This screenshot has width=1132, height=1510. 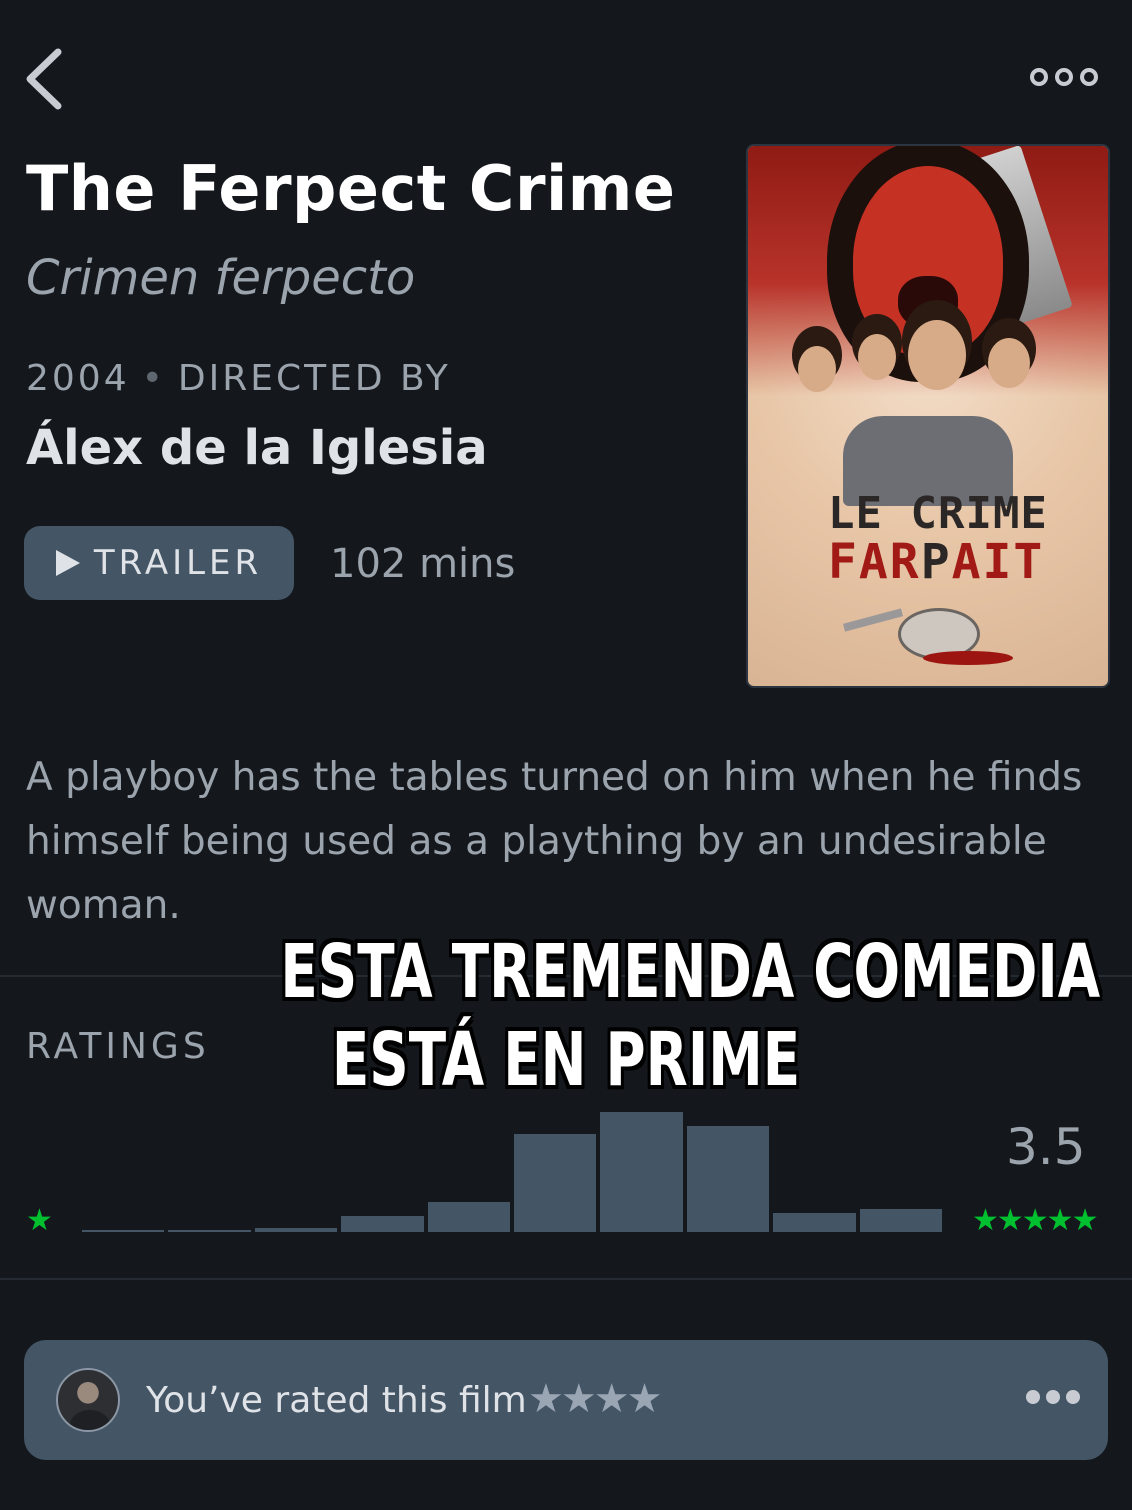 I want to click on more-options-button, so click(x=1069, y=77).